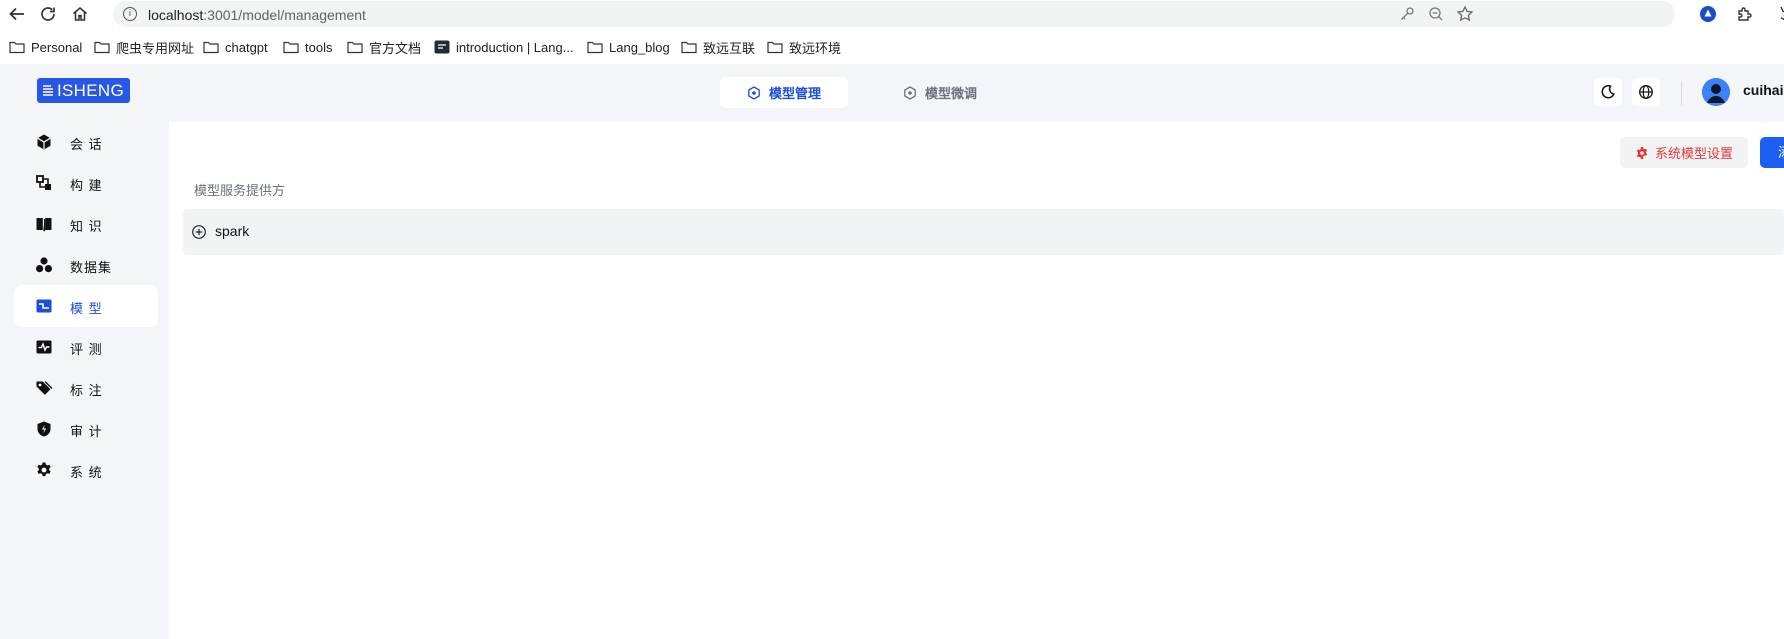 The height and width of the screenshot is (639, 1784). Describe the element at coordinates (1684, 152) in the screenshot. I see `system-model-settings-button: 系统模型设置` at that location.